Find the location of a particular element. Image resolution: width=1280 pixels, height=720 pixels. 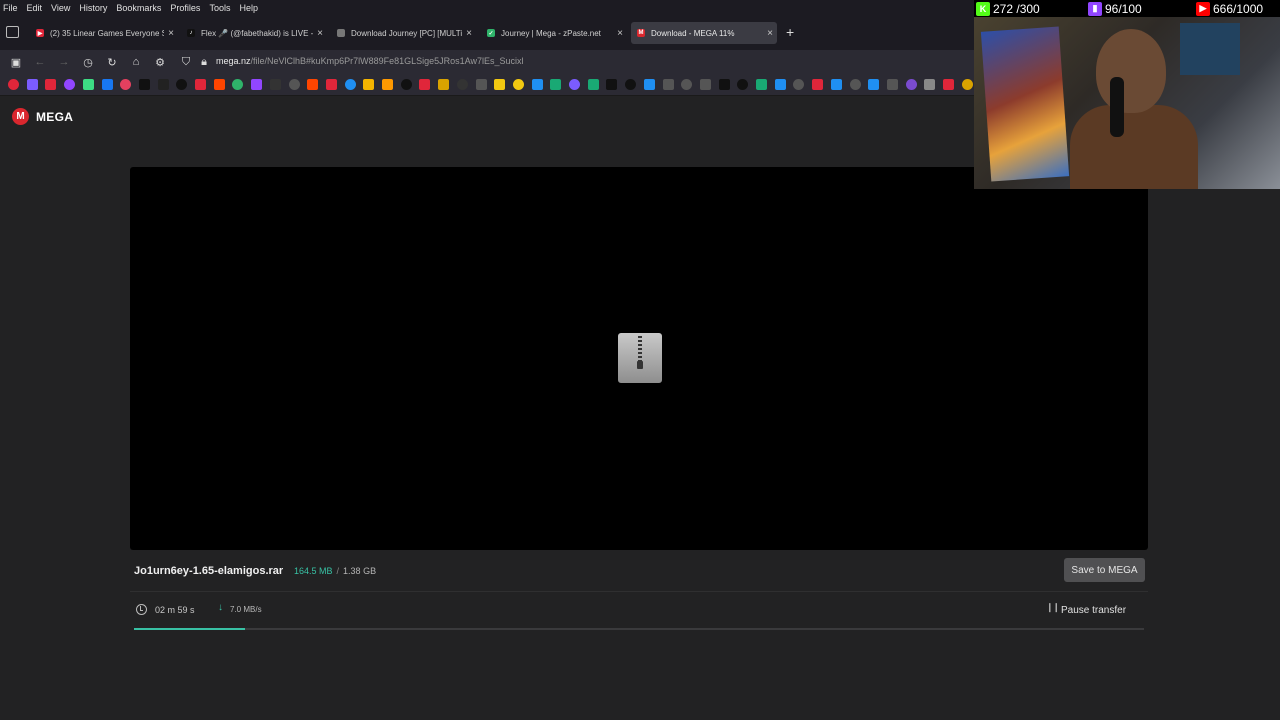

tab-mega-download: M Download - MEGA 11% × is located at coordinates (704, 33).